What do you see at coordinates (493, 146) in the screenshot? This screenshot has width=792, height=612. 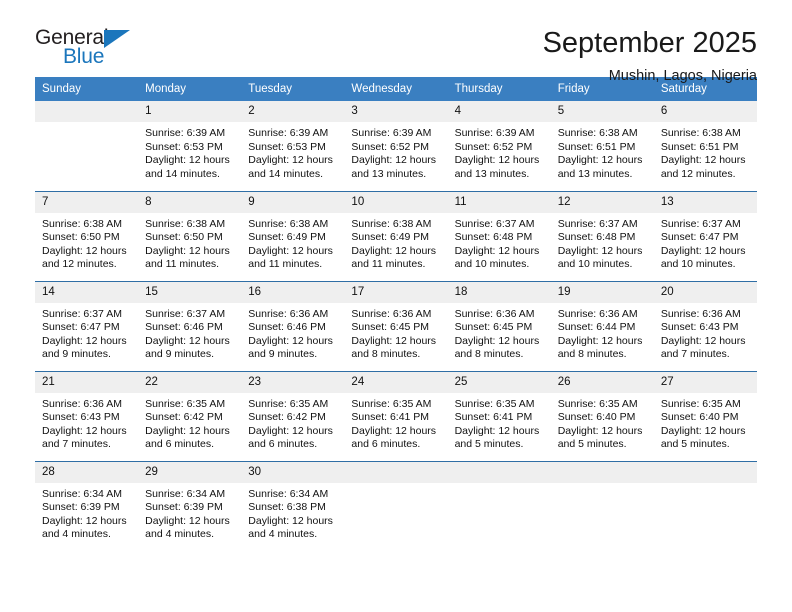 I see `sunset-text: Sunset: 6:52 PM` at bounding box center [493, 146].